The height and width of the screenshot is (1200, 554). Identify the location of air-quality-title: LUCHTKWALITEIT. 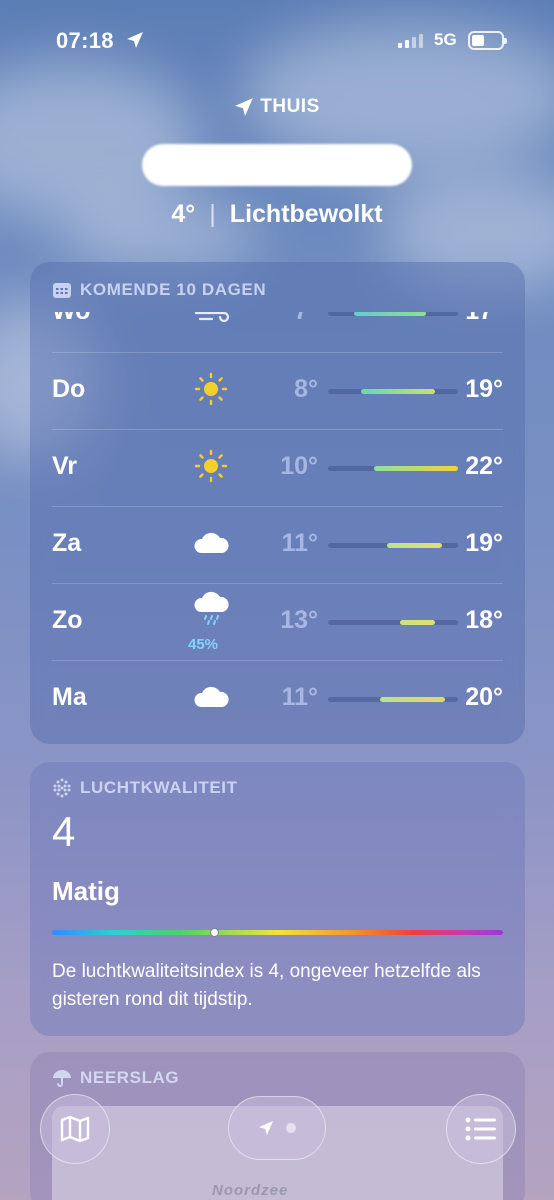
(145, 788).